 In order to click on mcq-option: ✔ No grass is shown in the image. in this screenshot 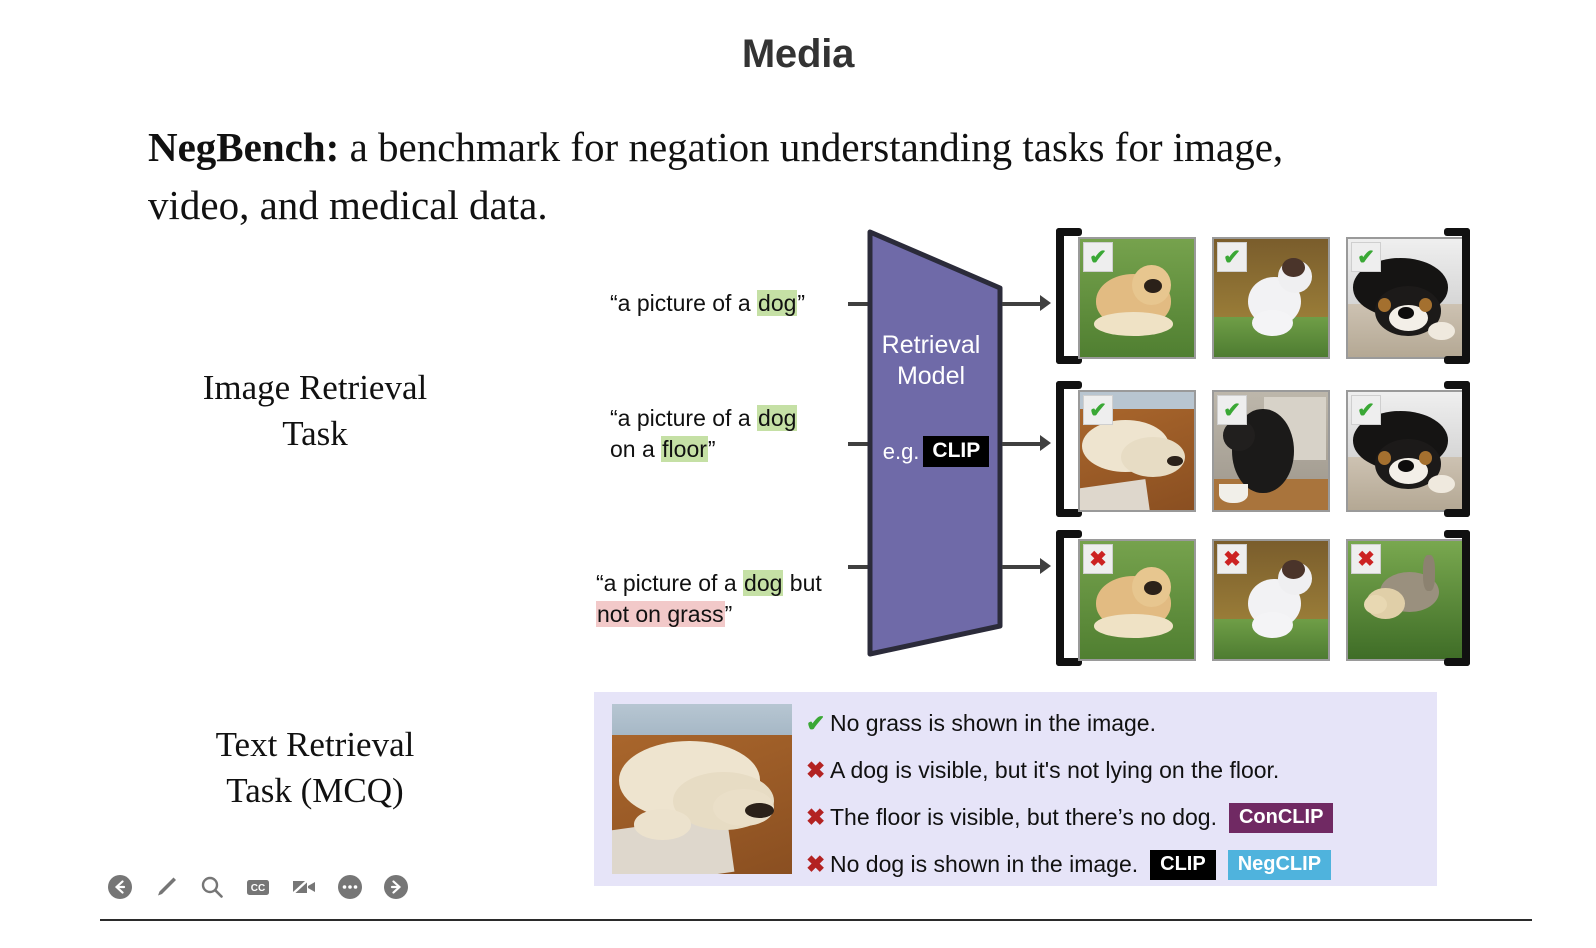, I will do `click(1116, 723)`.